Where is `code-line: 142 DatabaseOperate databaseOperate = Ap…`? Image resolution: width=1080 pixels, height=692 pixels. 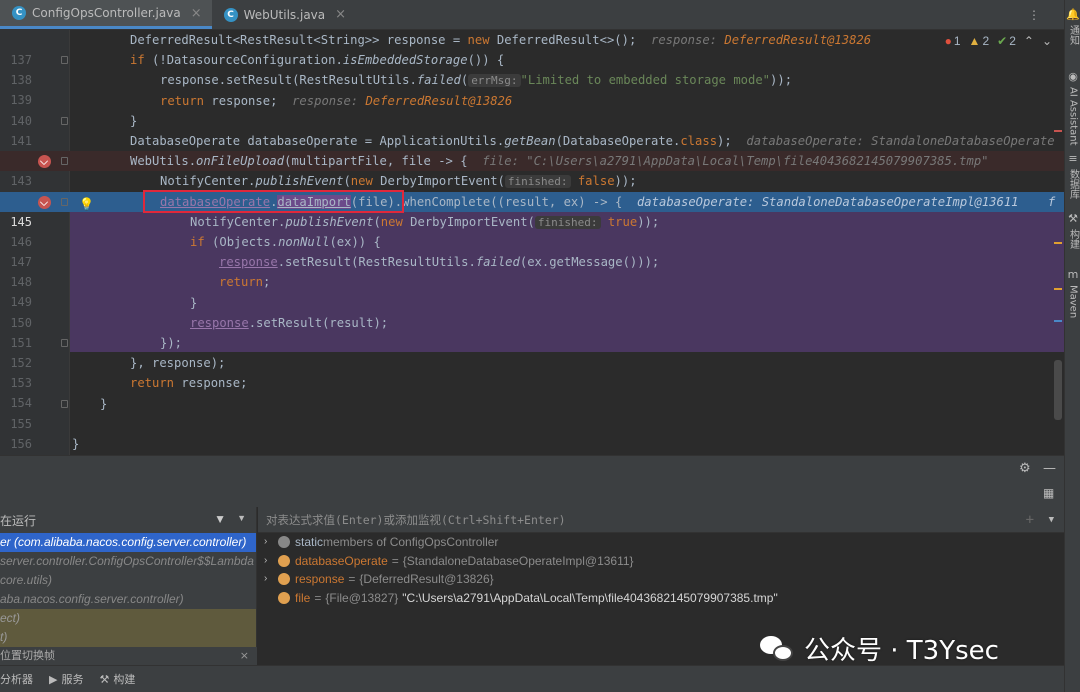
code-line: 142 DatabaseOperate databaseOperate = Ap… is located at coordinates (532, 149).